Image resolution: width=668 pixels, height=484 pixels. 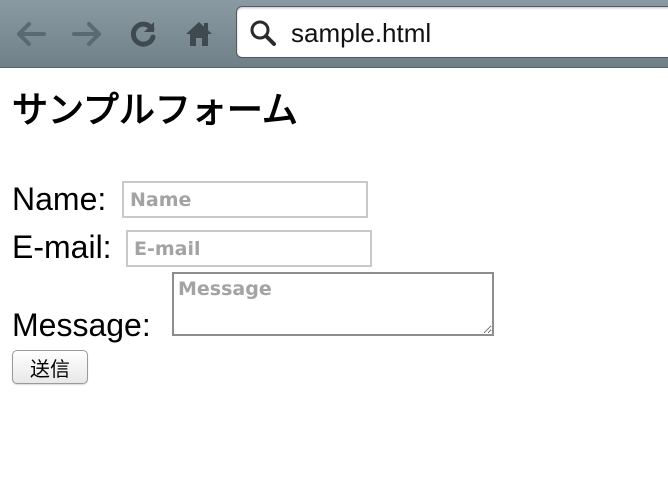 I want to click on back-button, so click(x=31, y=34).